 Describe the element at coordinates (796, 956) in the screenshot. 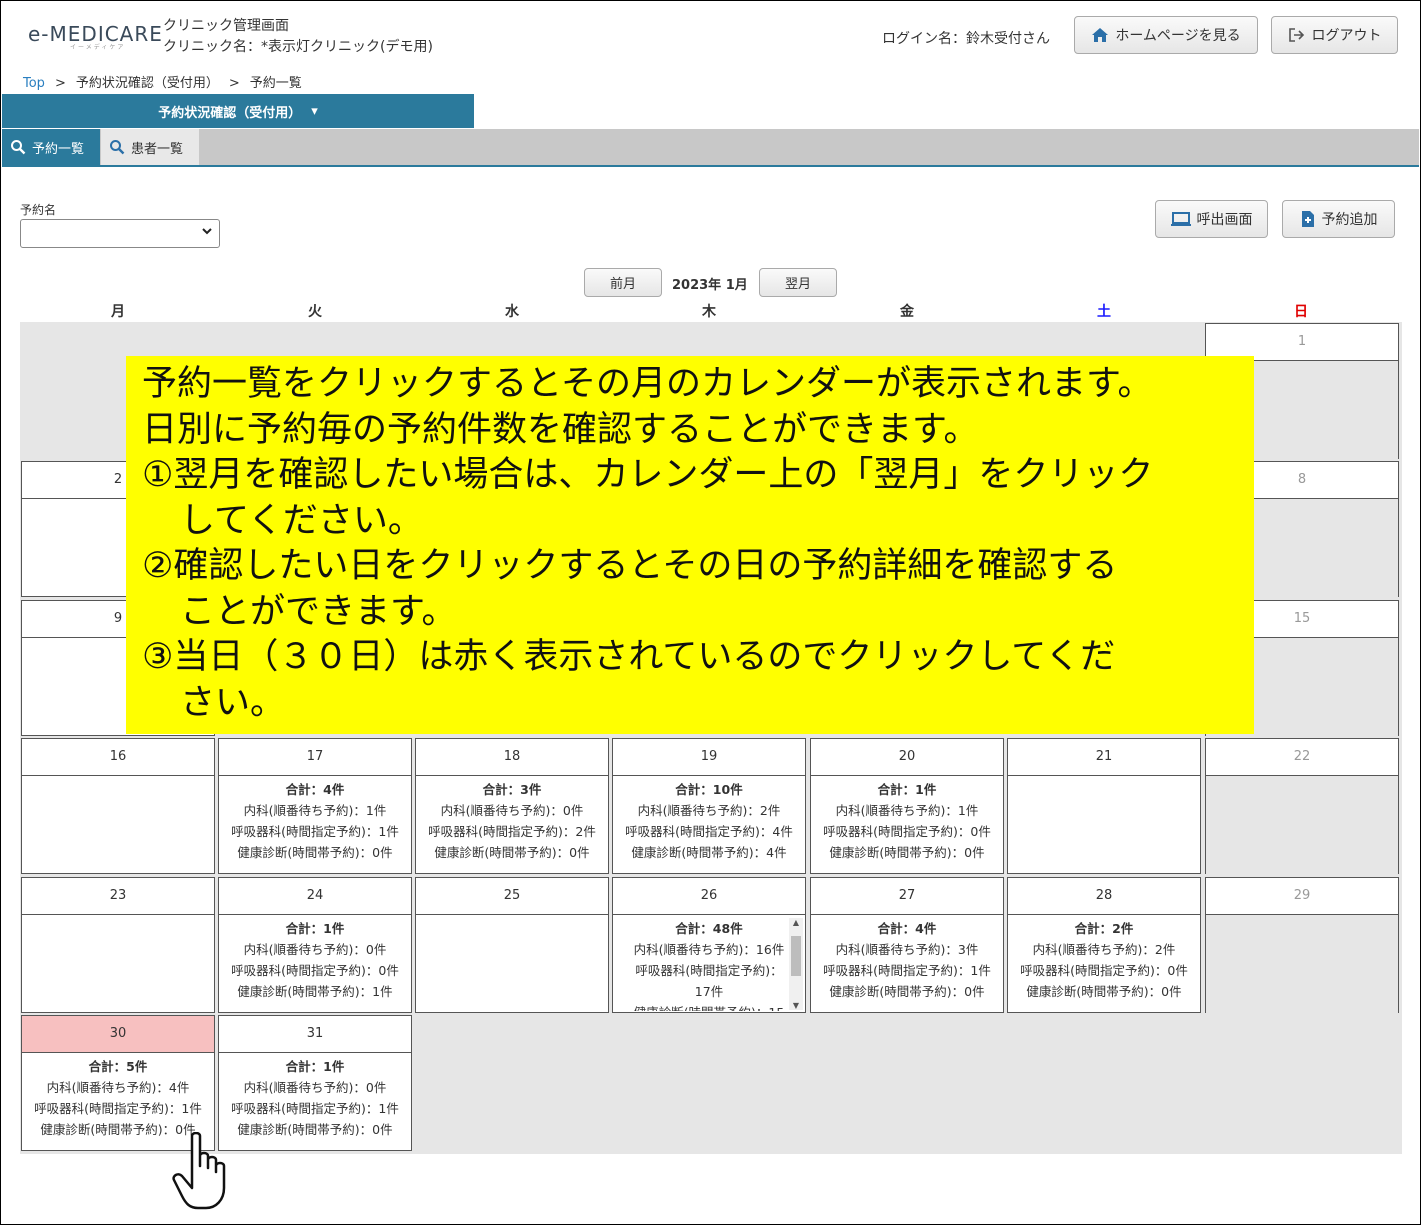

I see `scroll-thumb` at that location.